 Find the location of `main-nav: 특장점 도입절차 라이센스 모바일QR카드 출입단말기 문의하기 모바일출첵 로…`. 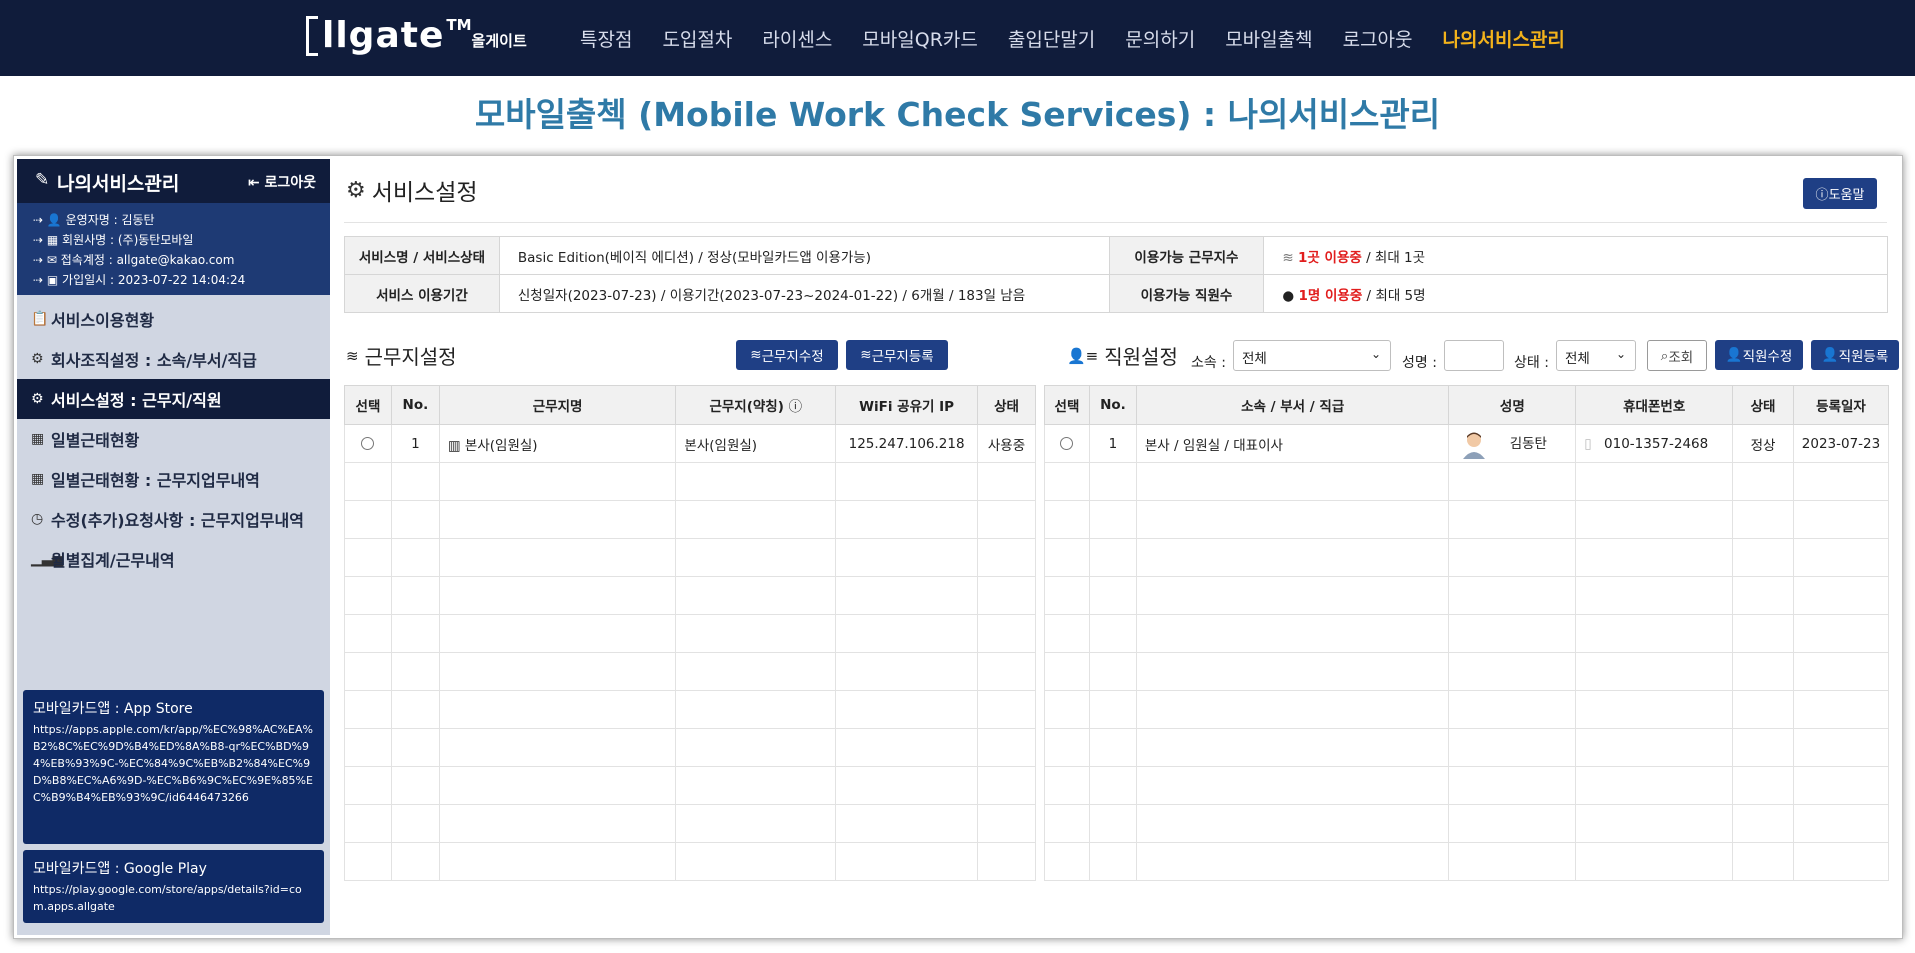

main-nav: 특장점 도입절차 라이센스 모바일QR카드 출입단말기 문의하기 모바일출첵 로… is located at coordinates (1087, 38).